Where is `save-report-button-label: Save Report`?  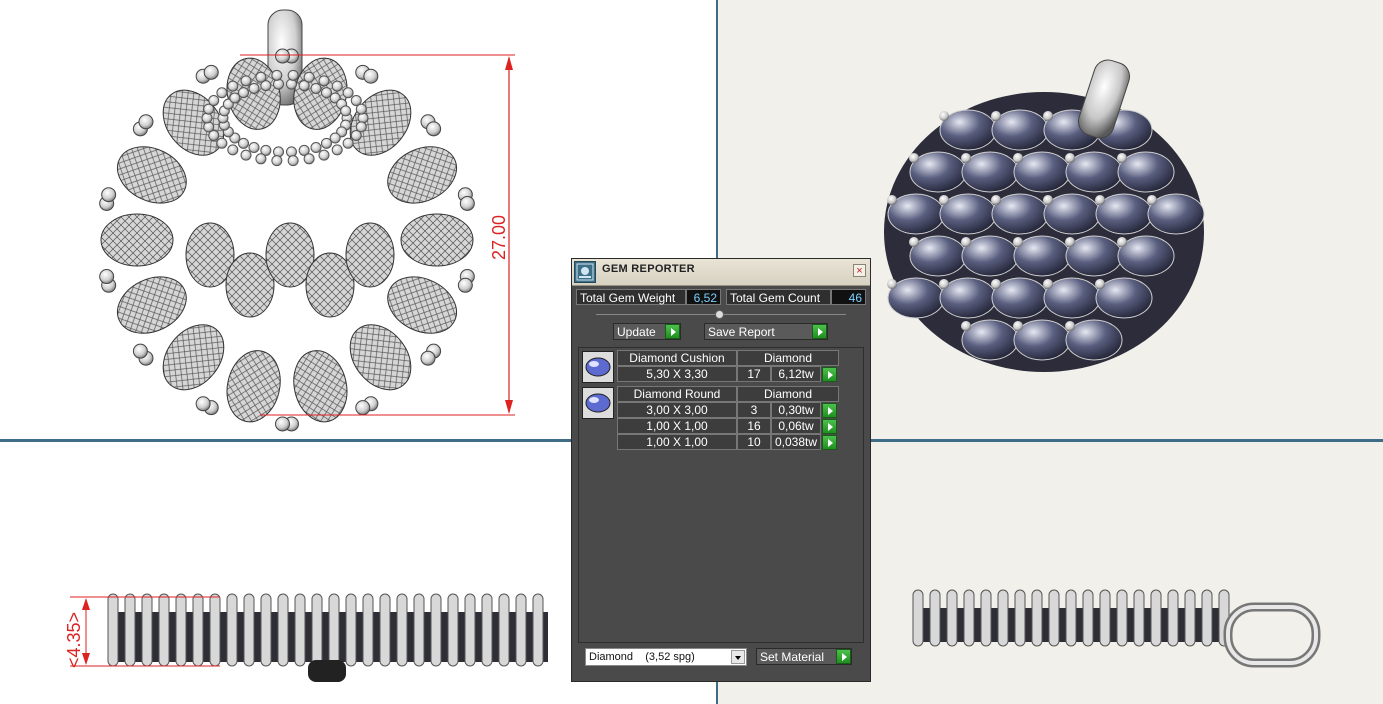
save-report-button-label: Save Report is located at coordinates (741, 332).